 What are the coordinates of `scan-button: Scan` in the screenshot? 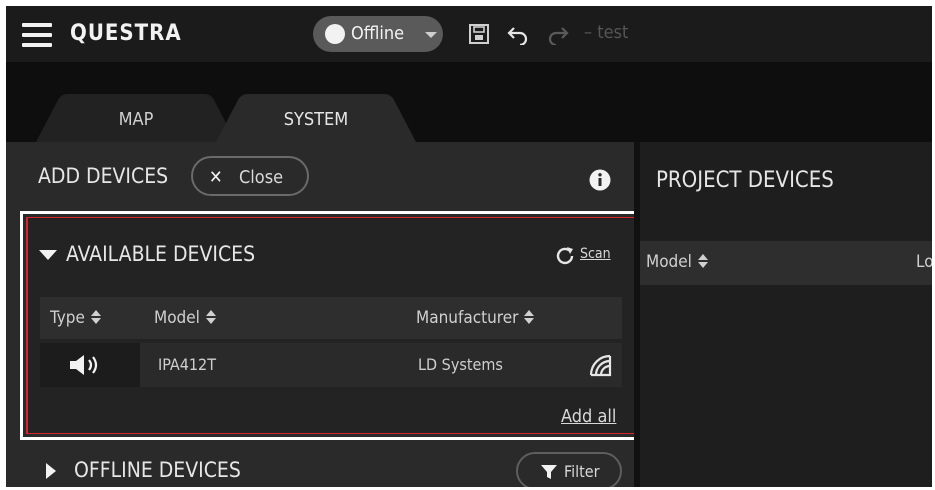 It's located at (588, 257).